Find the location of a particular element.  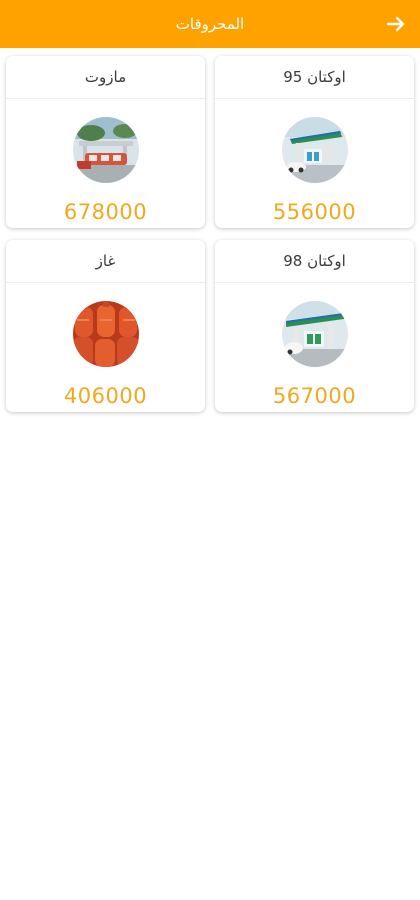

product-price: 556000 is located at coordinates (314, 212).